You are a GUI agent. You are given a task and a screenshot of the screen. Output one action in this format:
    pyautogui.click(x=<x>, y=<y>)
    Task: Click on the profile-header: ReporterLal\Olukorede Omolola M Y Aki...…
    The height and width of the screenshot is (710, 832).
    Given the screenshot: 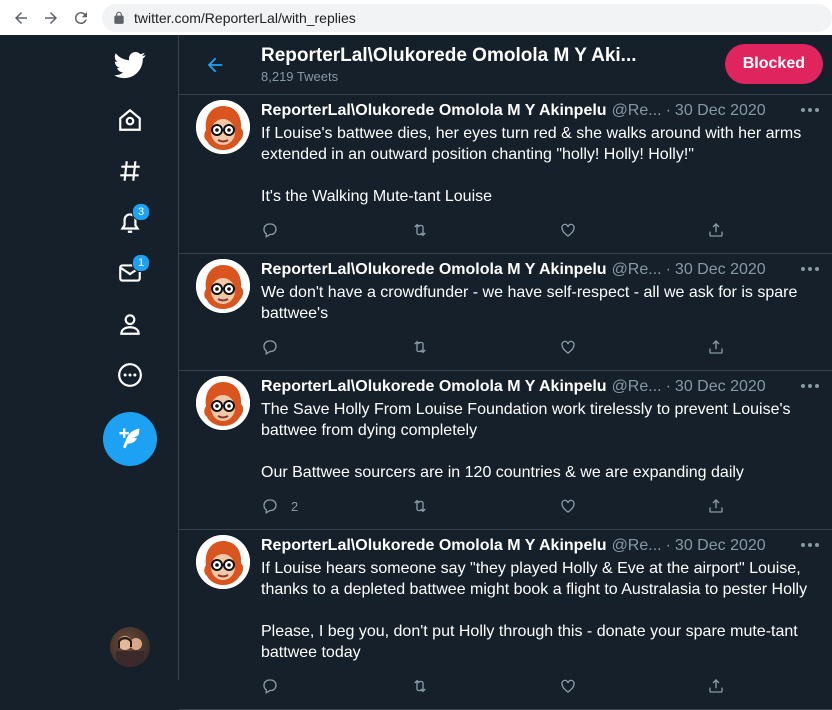 What is the action you would take?
    pyautogui.click(x=505, y=65)
    